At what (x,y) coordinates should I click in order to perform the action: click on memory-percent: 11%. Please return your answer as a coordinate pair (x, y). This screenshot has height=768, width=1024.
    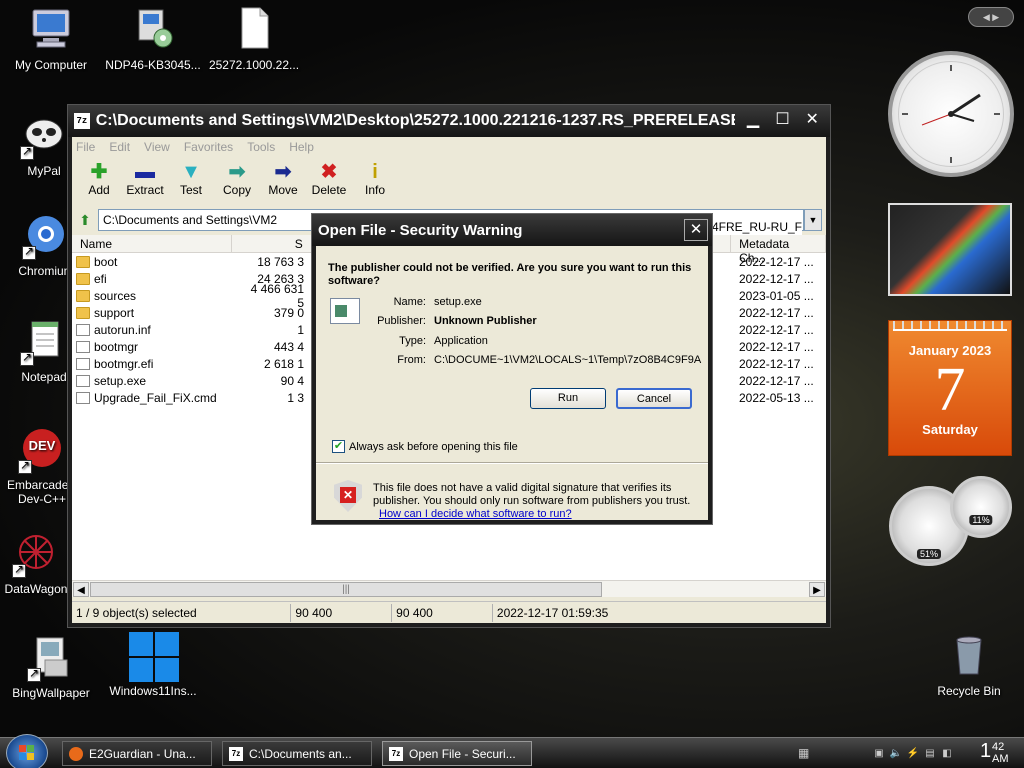
    Looking at the image, I should click on (981, 520).